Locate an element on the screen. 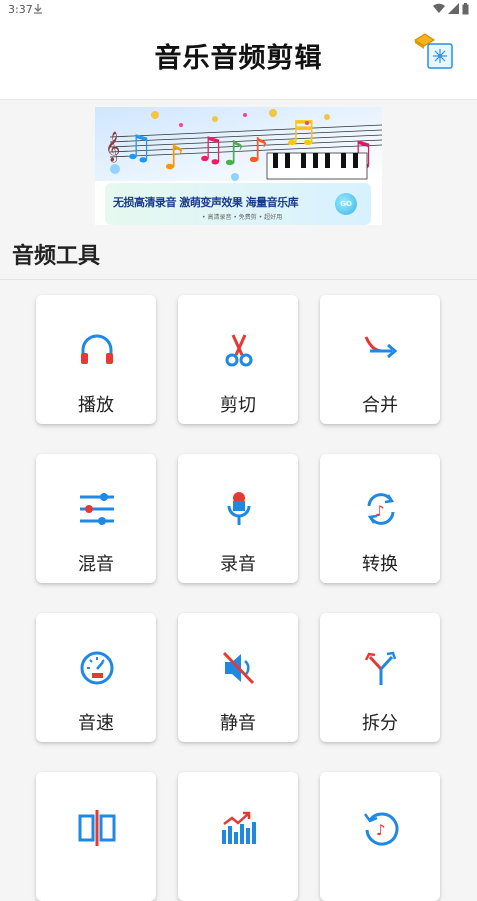  signal-icon is located at coordinates (453, 8).